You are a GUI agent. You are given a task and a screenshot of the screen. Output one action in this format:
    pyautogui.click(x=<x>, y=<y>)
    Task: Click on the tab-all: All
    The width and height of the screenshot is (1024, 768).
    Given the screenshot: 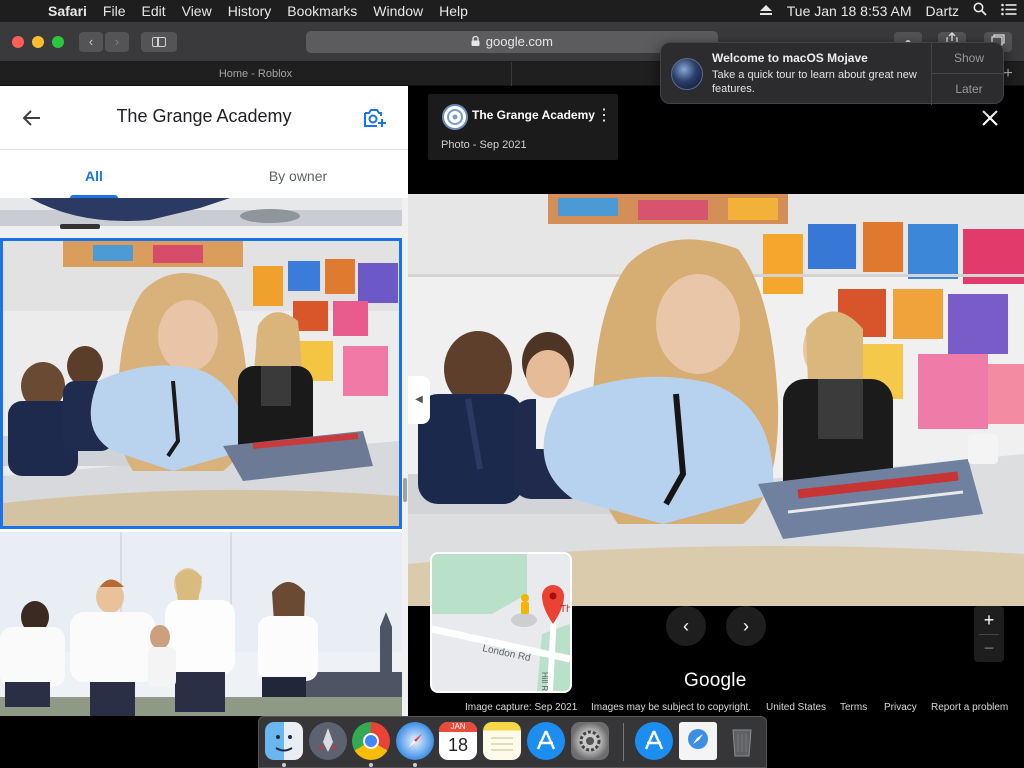 What is the action you would take?
    pyautogui.click(x=94, y=174)
    